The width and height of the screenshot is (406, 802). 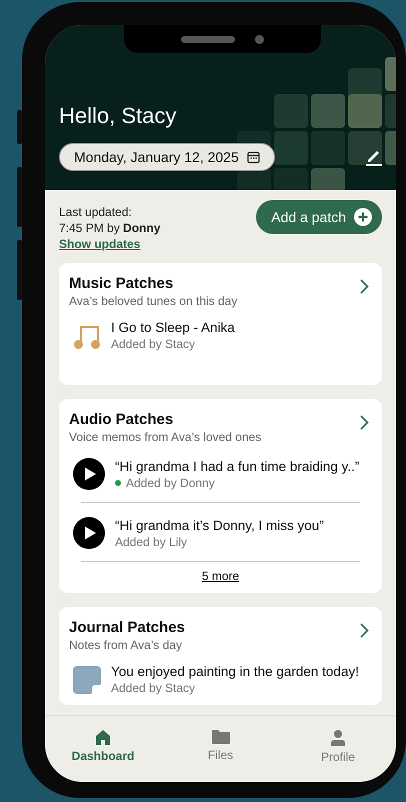 What do you see at coordinates (87, 680) in the screenshot?
I see `note-icon` at bounding box center [87, 680].